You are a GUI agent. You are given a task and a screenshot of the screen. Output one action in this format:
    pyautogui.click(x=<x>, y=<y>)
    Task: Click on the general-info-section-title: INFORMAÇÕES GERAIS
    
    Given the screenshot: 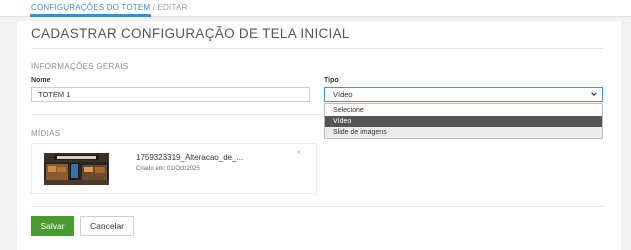 What is the action you would take?
    pyautogui.click(x=80, y=66)
    